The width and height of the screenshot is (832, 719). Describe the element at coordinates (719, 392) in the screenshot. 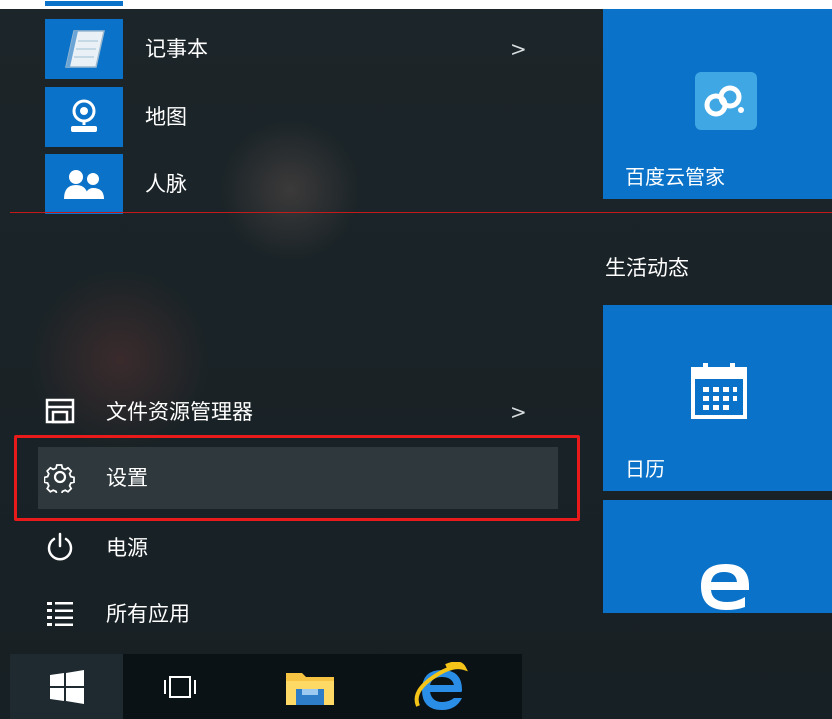

I see `calendar-icon` at that location.